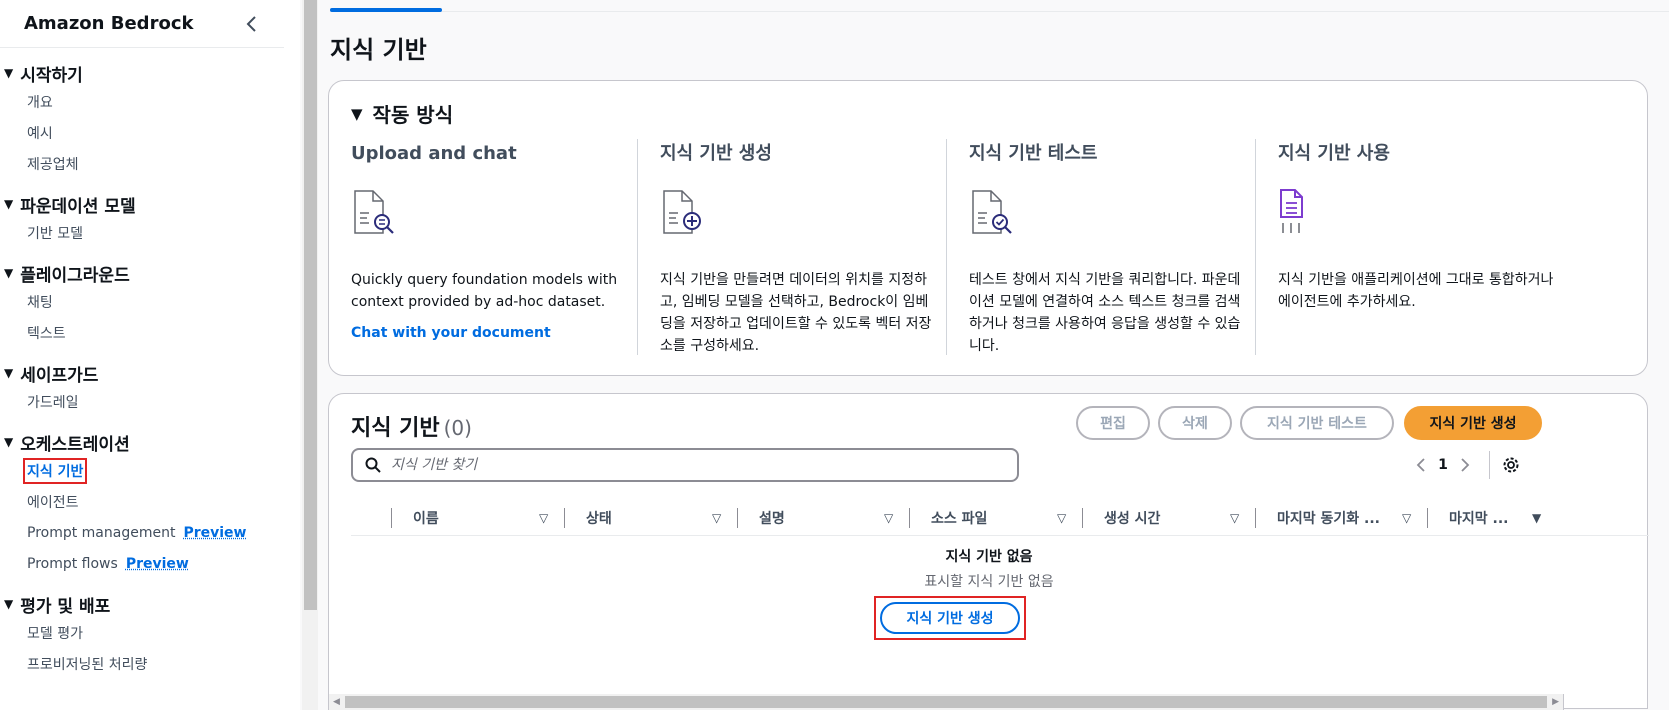 This screenshot has width=1669, height=710. What do you see at coordinates (72, 563) in the screenshot?
I see `nav-item-label: Prompt flows` at bounding box center [72, 563].